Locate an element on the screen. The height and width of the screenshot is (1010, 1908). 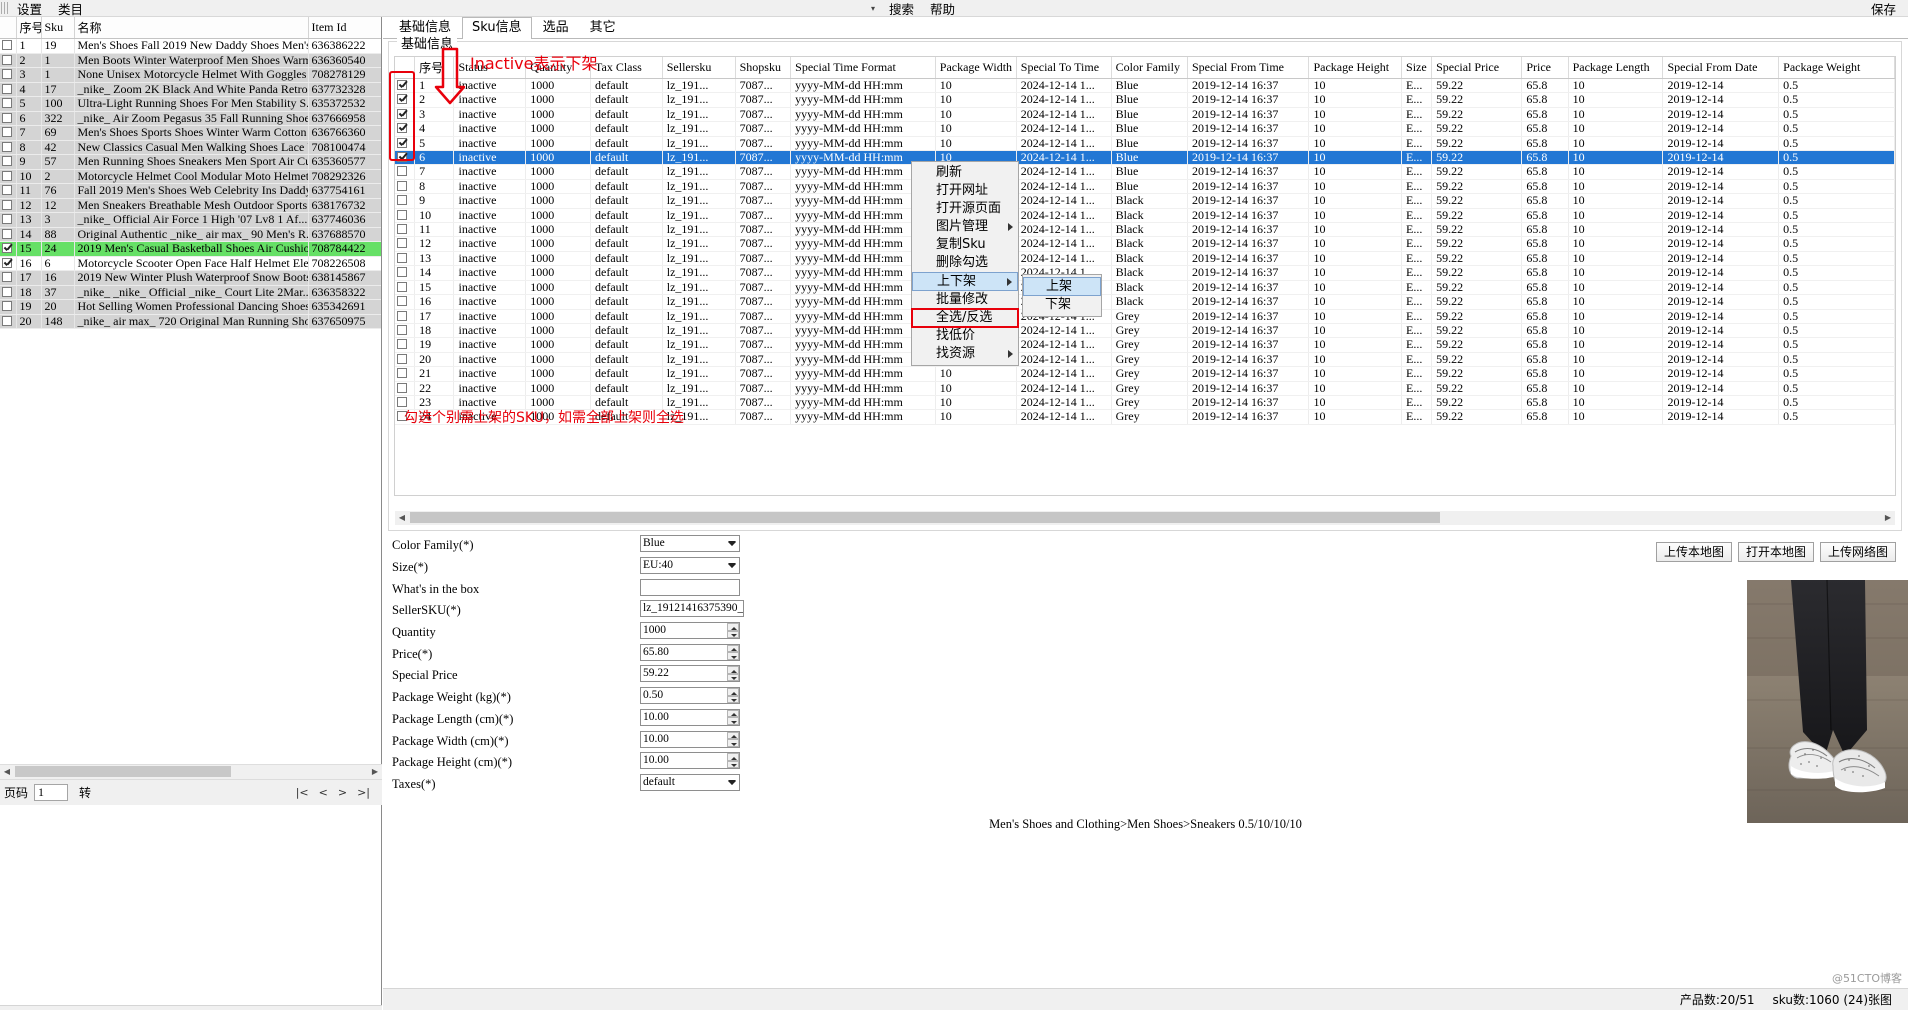
context-menu-item-4: 图片管理 is located at coordinates (965, 227).